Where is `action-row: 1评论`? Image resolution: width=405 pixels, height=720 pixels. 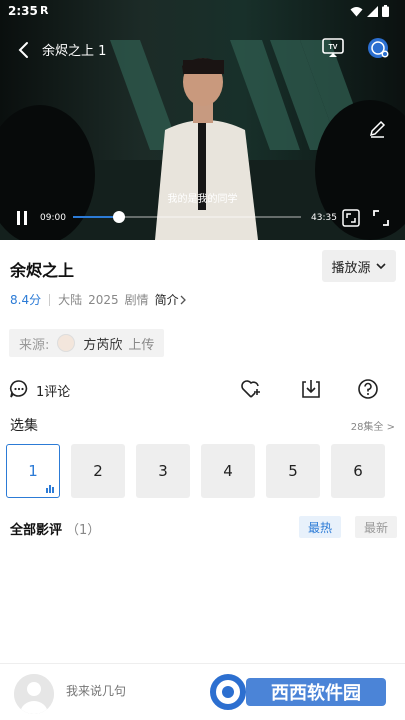
action-row: 1评论 is located at coordinates (202, 388).